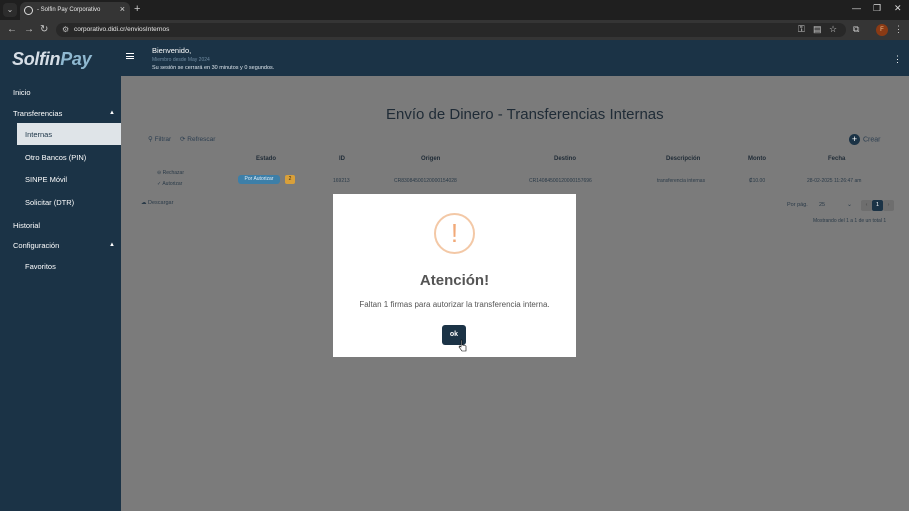 The width and height of the screenshot is (909, 511). Describe the element at coordinates (897, 59) in the screenshot. I see `header-more-icon: ⋮` at that location.